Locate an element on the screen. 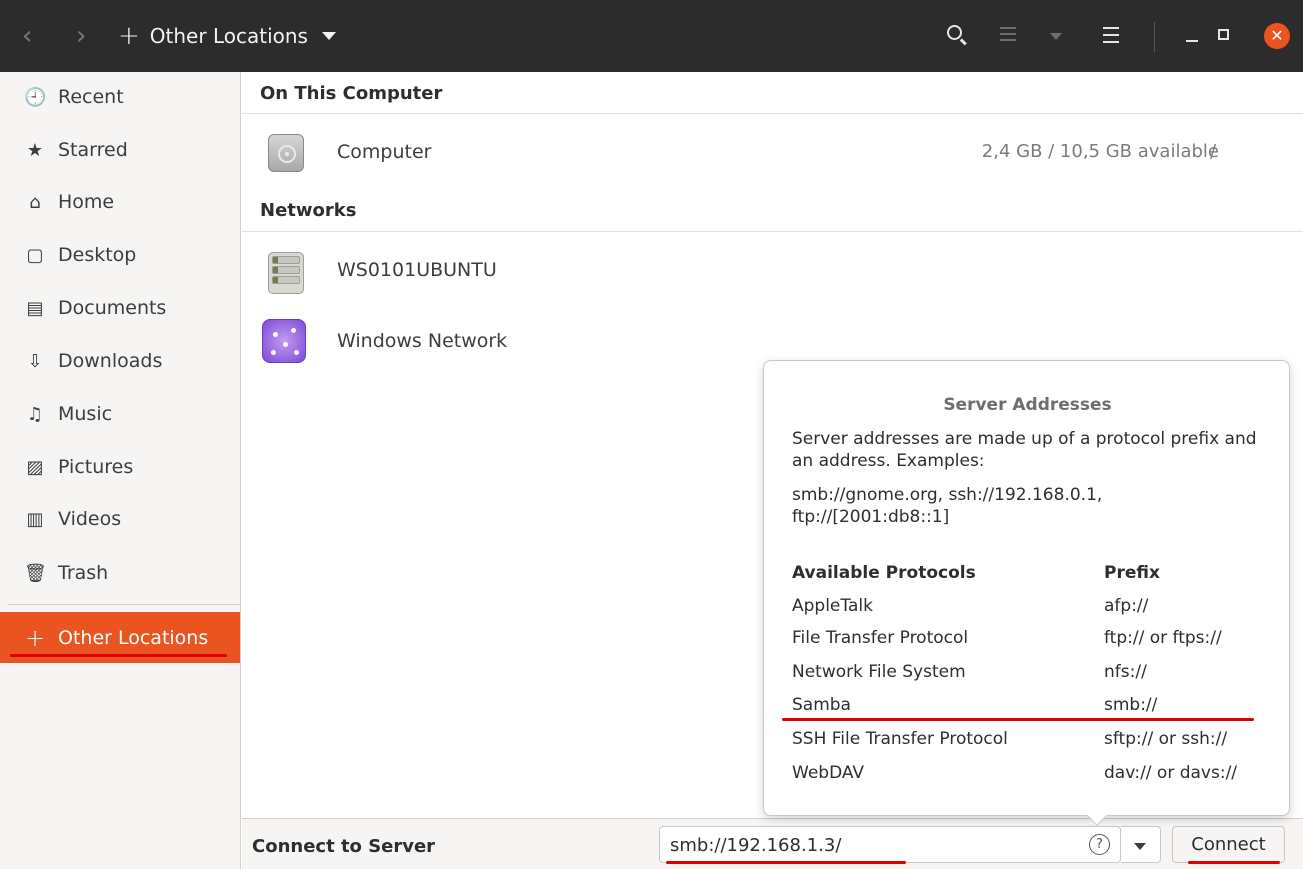  list-view-icon is located at coordinates (1008, 36).